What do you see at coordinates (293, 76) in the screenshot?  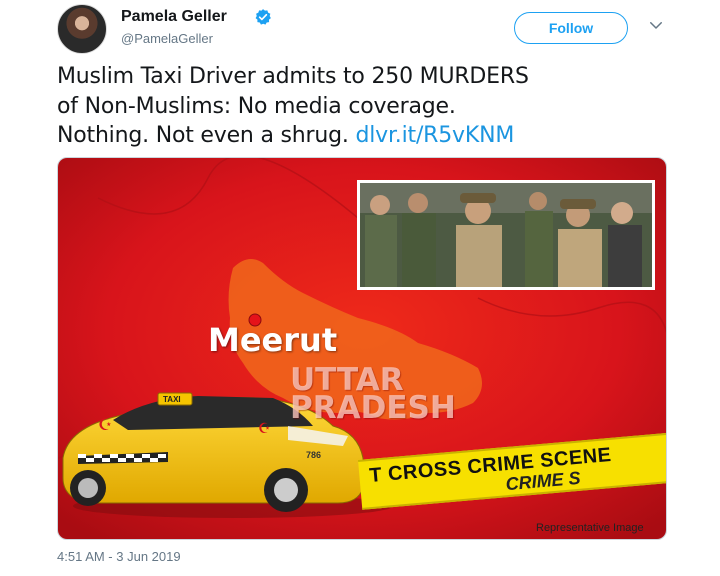 I see `tweet-text-line: Muslim Taxi Driver admits to 250 MURDERS` at bounding box center [293, 76].